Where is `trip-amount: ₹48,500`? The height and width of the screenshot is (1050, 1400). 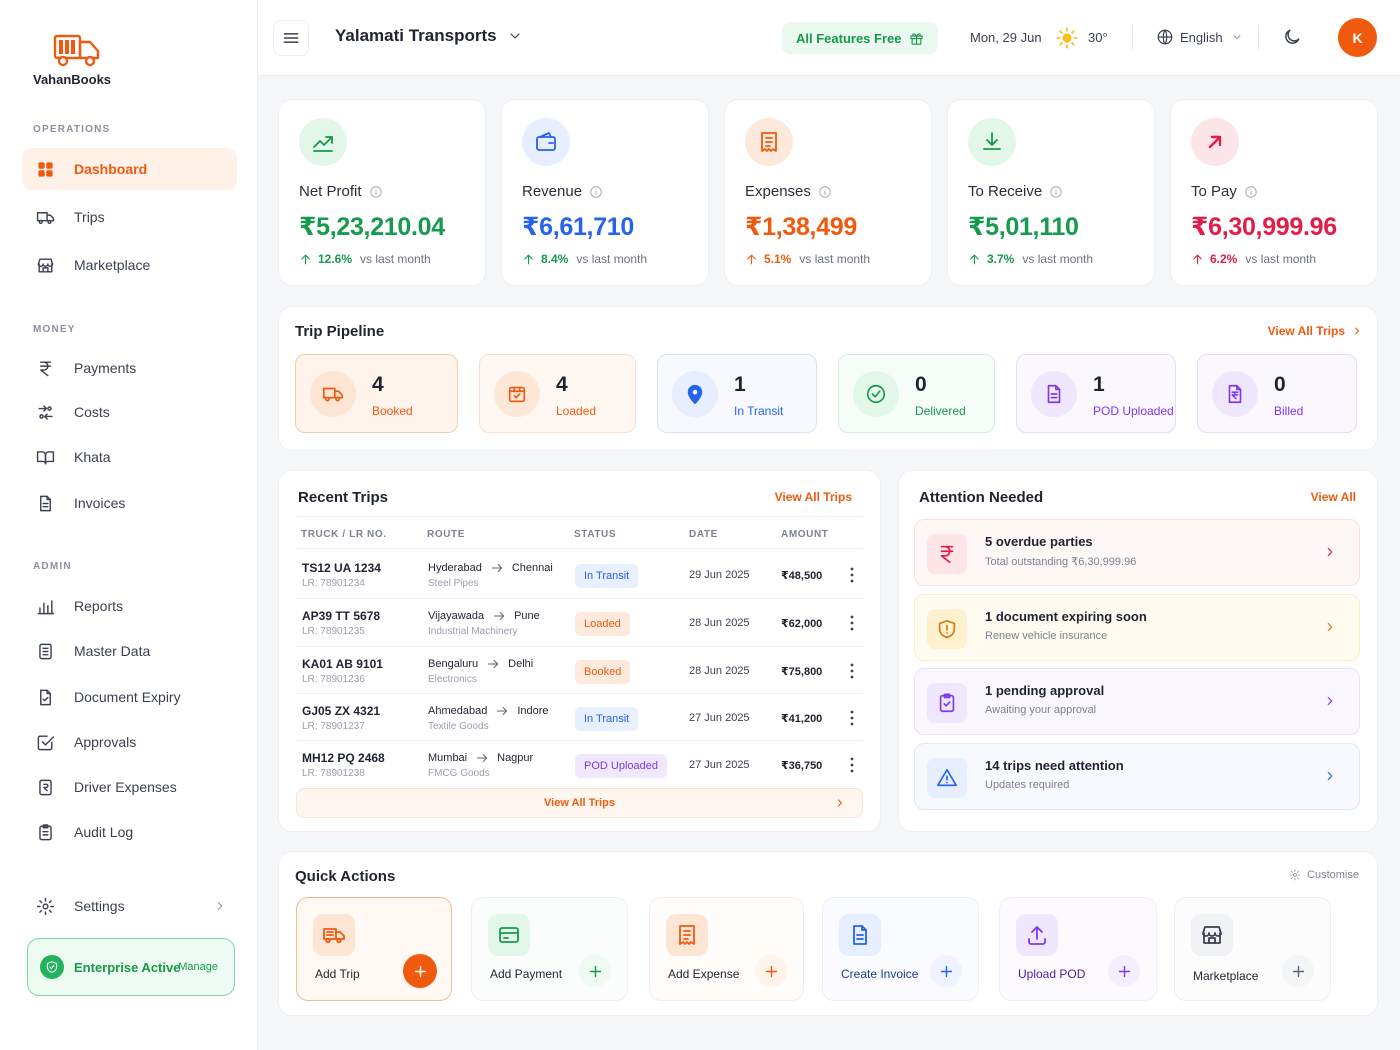
trip-amount: ₹48,500 is located at coordinates (802, 576).